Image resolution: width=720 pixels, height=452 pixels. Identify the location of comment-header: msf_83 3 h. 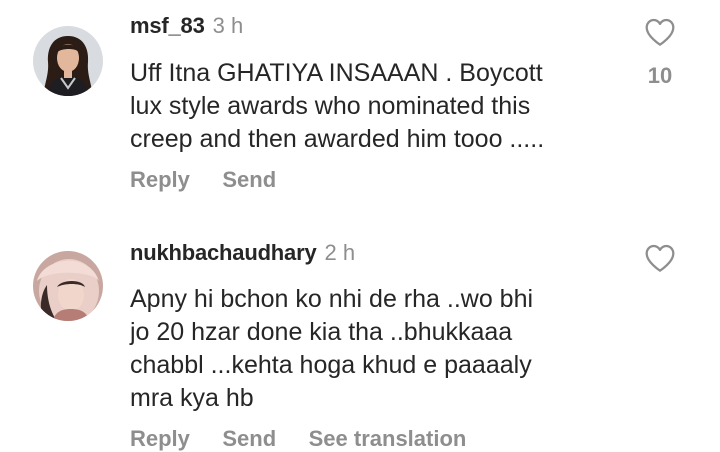
(186, 26).